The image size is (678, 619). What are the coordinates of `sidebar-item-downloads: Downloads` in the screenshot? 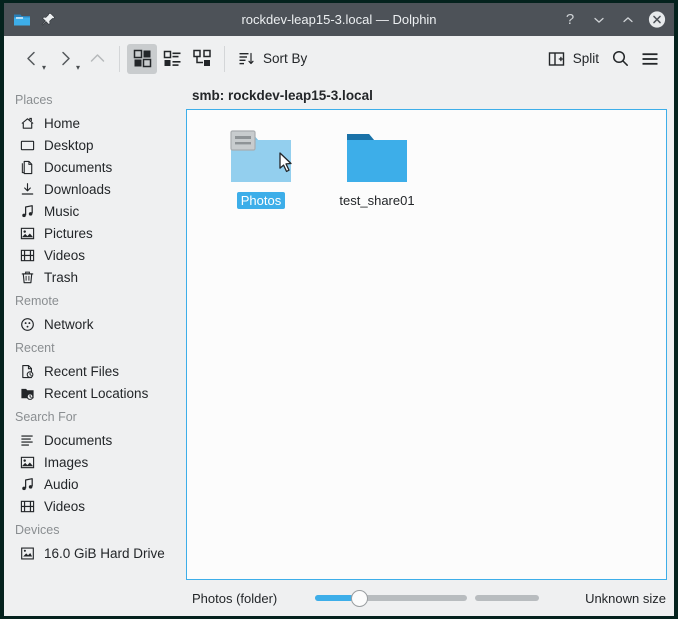 It's located at (95, 189).